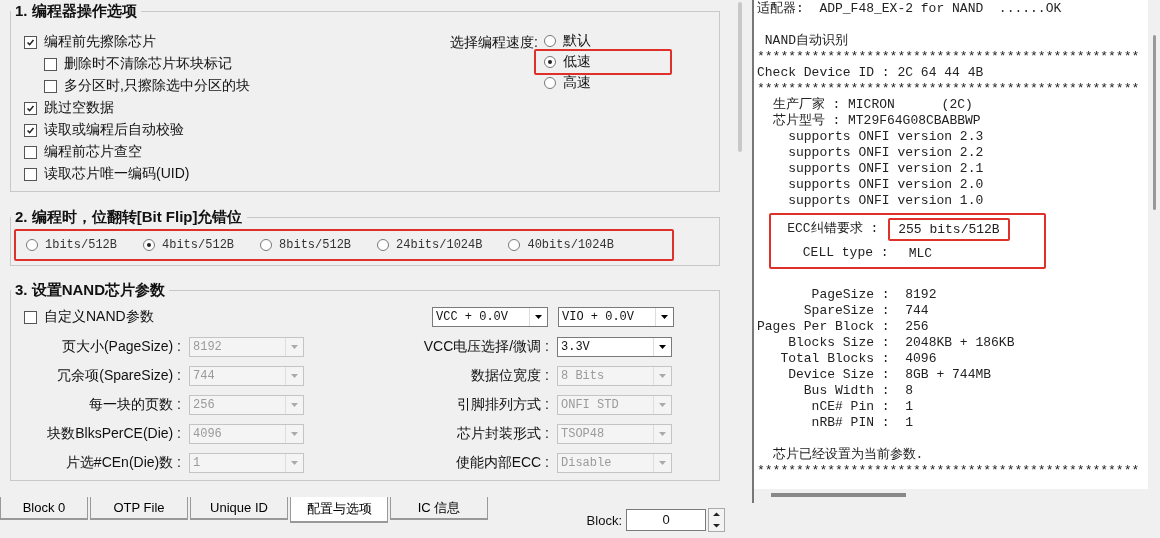 Image resolution: width=1160 pixels, height=538 pixels. Describe the element at coordinates (129, 217) in the screenshot. I see `group-title: 2. 编程时，位翻转[Bit Flip]允错位` at that location.